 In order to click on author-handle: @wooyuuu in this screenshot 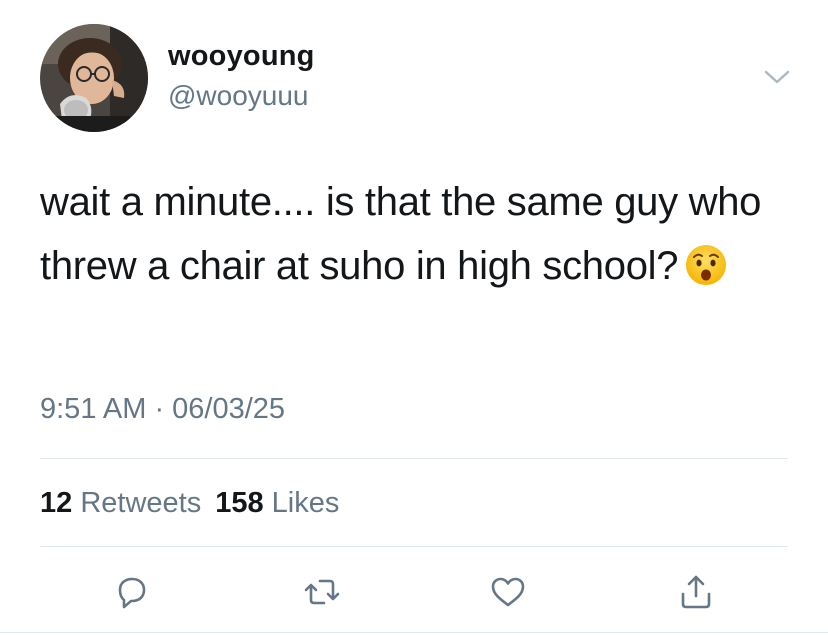, I will do `click(238, 96)`.